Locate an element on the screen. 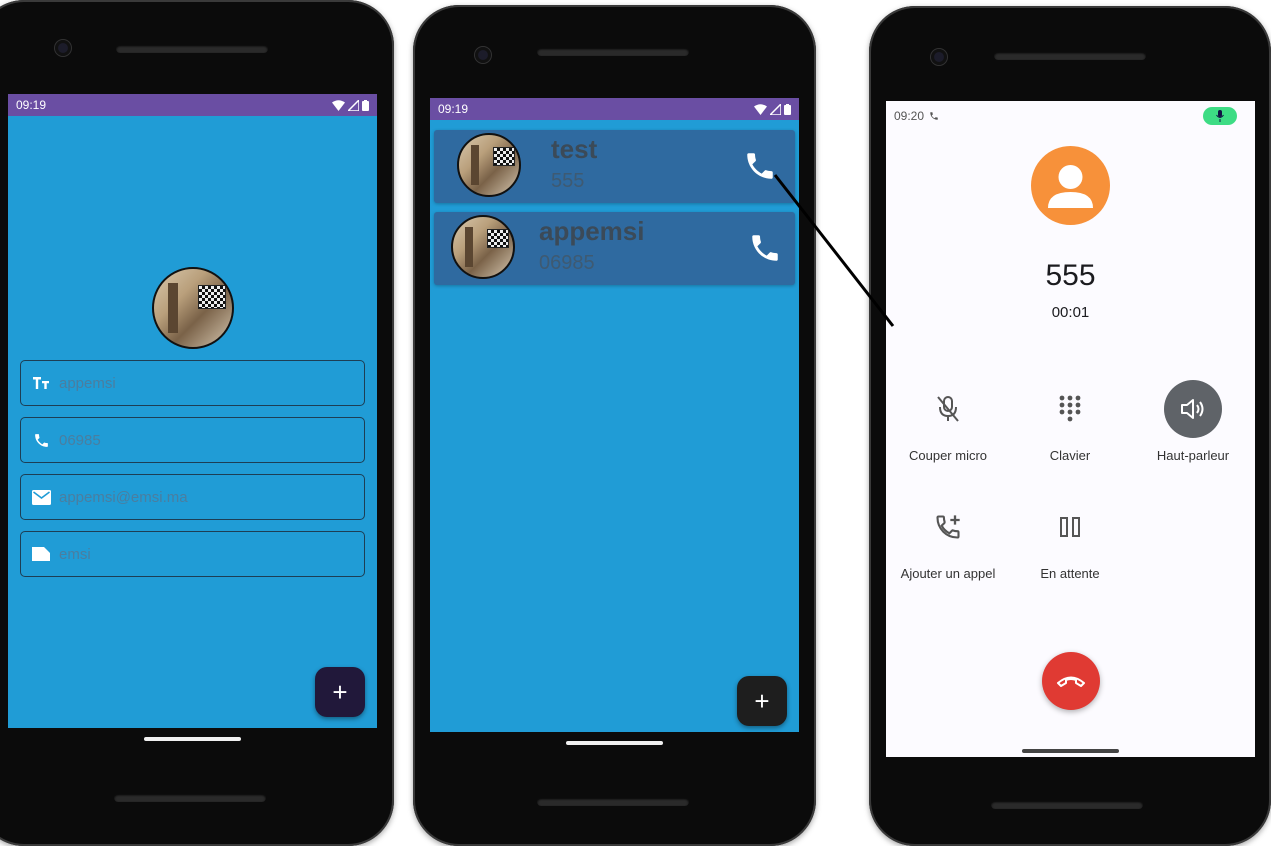  dialpad-icon is located at coordinates (1070, 408).